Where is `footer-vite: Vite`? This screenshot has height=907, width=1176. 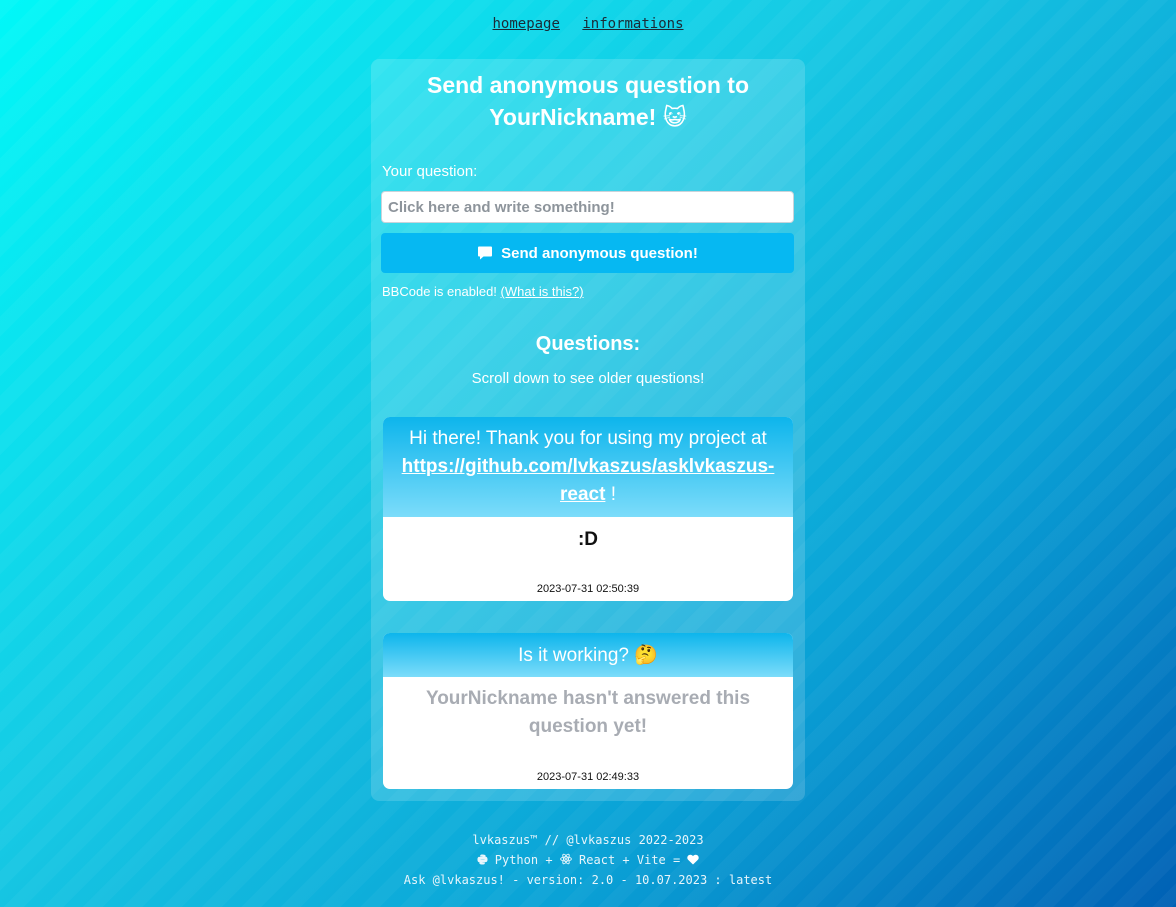 footer-vite: Vite is located at coordinates (651, 860).